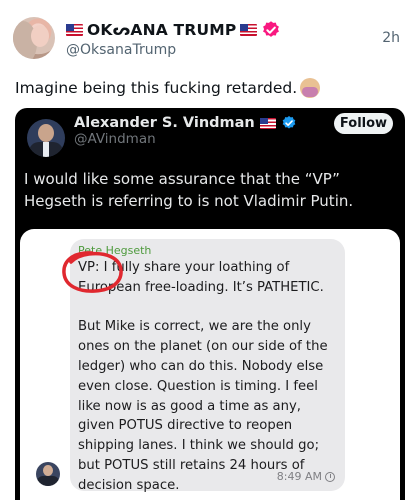 The image size is (418, 500). What do you see at coordinates (34, 38) in the screenshot?
I see `author-avatar` at bounding box center [34, 38].